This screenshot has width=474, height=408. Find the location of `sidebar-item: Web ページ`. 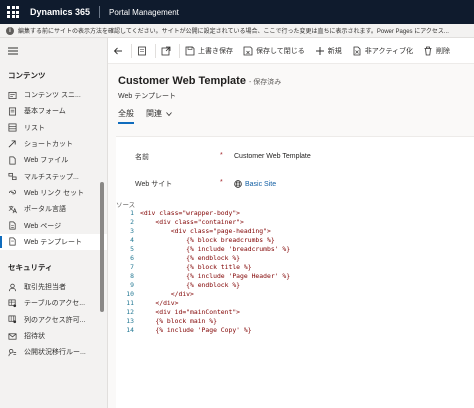

sidebar-item: Web ページ is located at coordinates (53, 225).